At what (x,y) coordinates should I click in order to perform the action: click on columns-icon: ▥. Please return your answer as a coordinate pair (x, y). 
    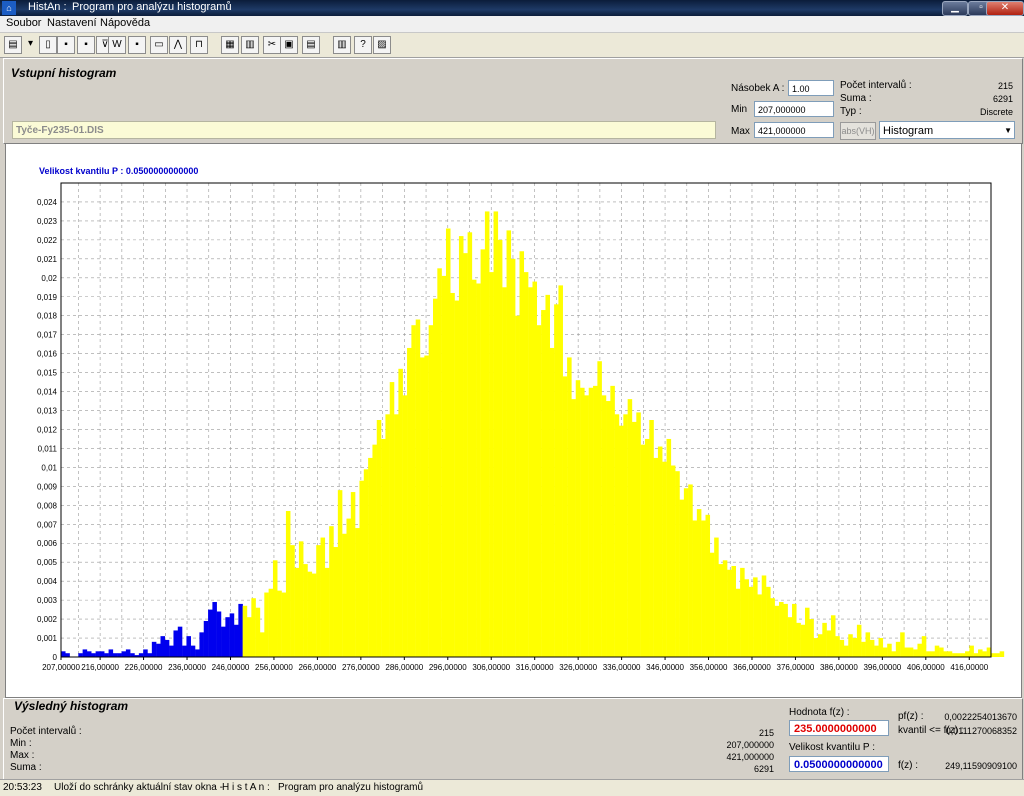
    Looking at the image, I should click on (250, 45).